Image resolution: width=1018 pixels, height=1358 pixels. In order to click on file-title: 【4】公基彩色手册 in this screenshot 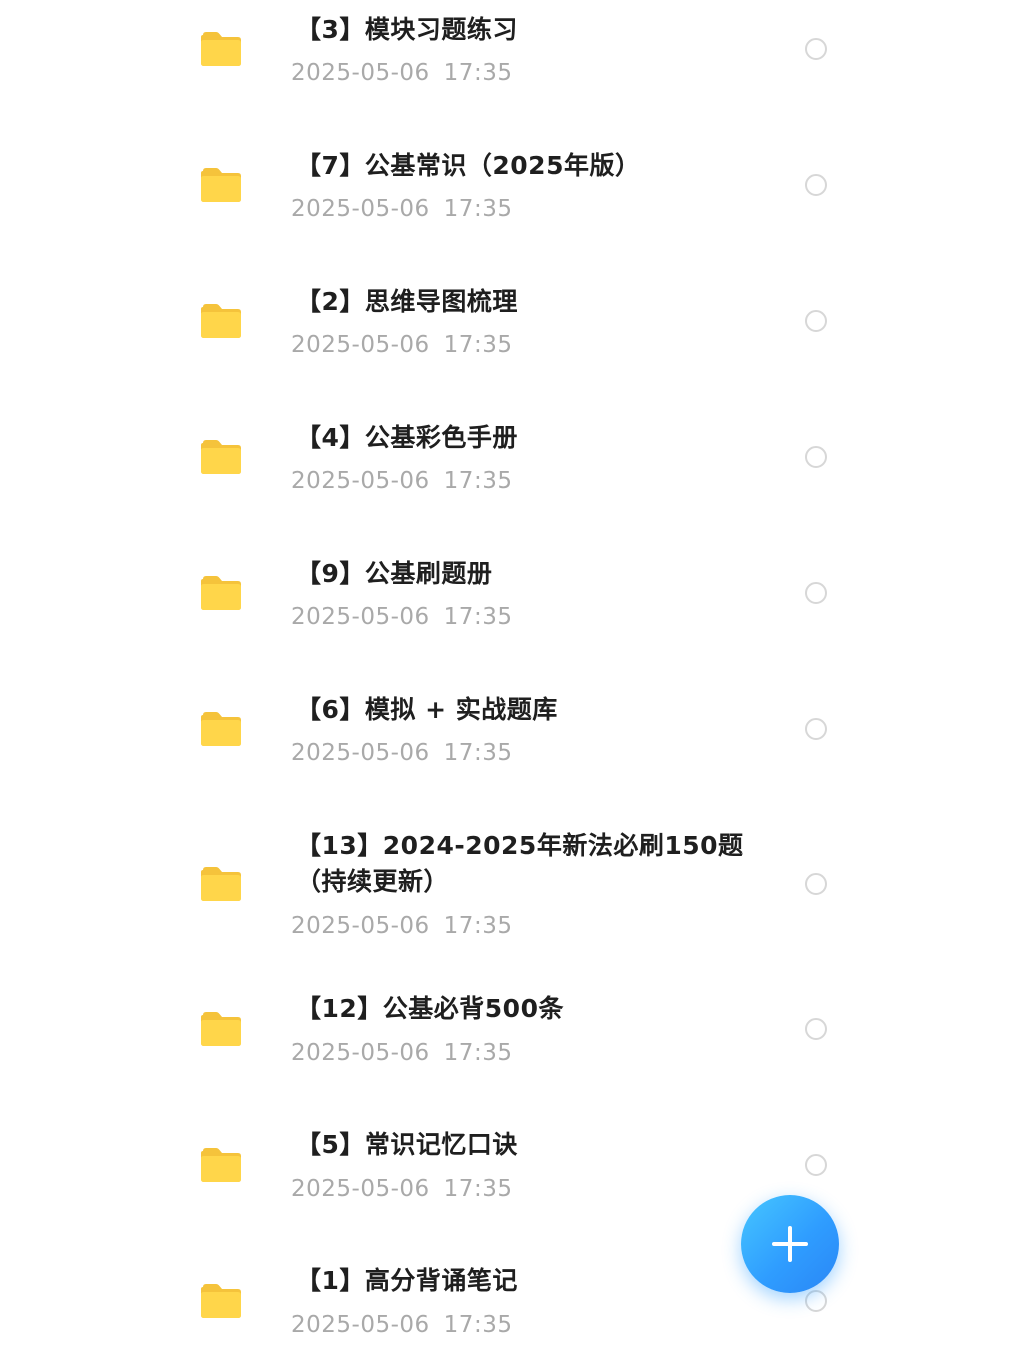, I will do `click(407, 437)`.